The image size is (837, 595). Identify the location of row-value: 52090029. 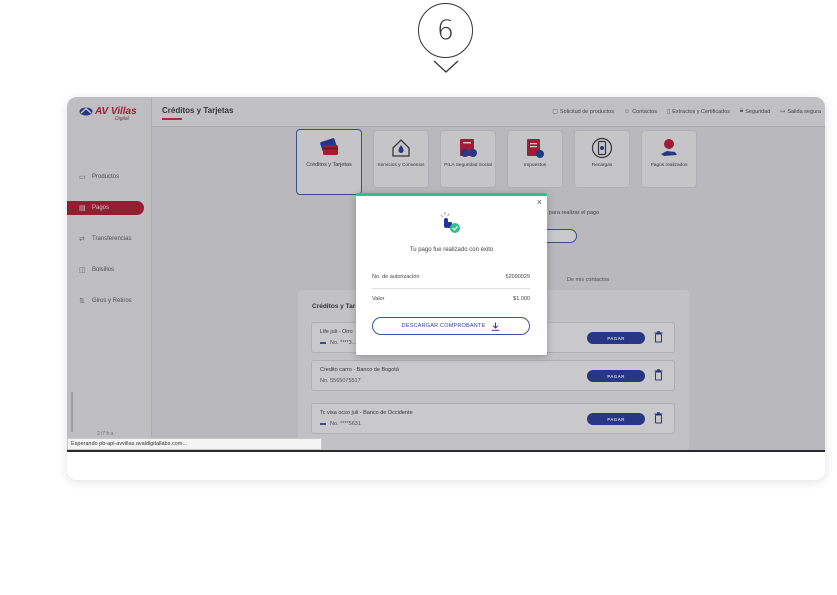
(517, 277).